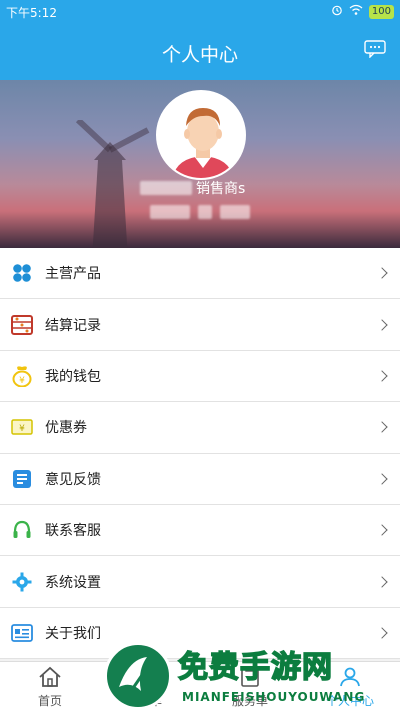 The image size is (400, 713). I want to click on status-icons: 100, so click(362, 11).